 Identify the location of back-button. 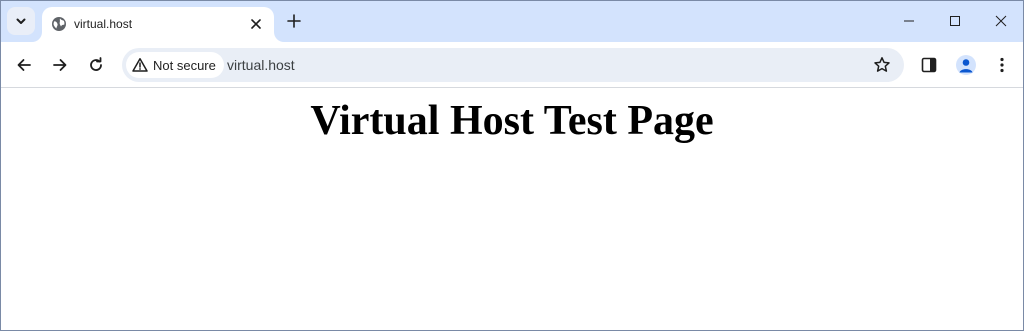
(24, 65).